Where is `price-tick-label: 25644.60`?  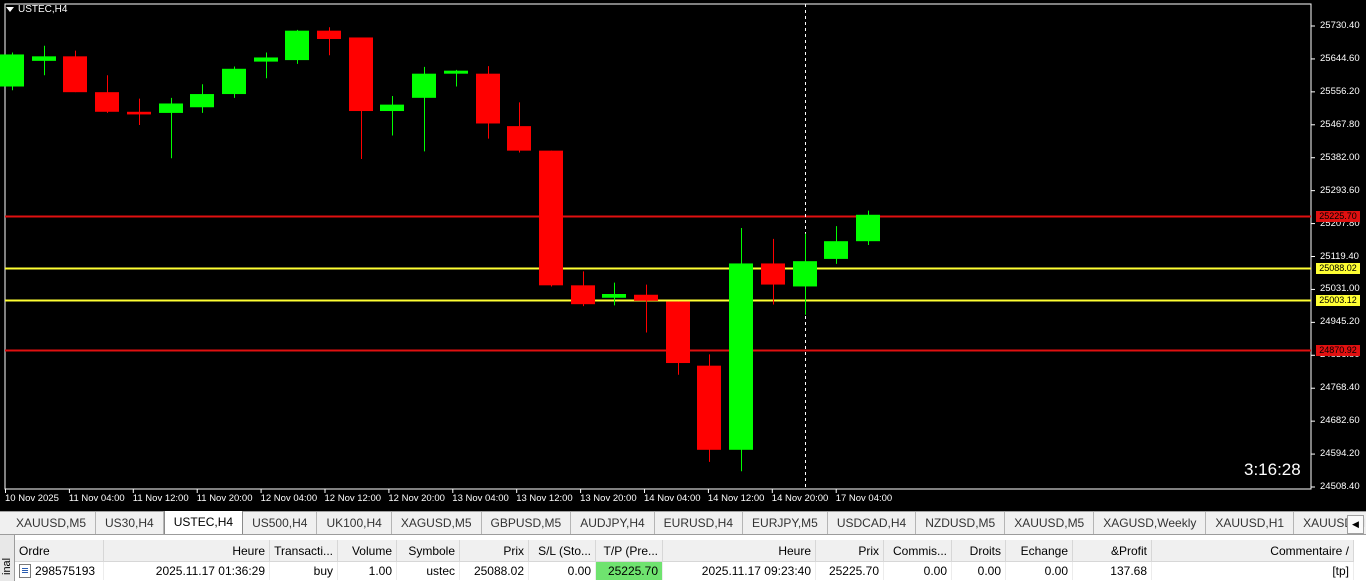 price-tick-label: 25644.60 is located at coordinates (1340, 58).